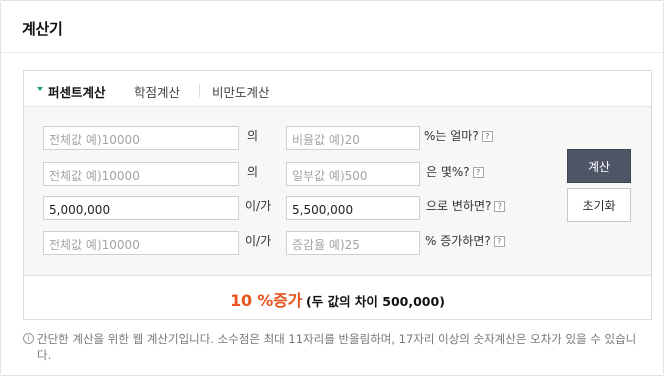 The image size is (664, 376). I want to click on row3-from-input, so click(141, 208).